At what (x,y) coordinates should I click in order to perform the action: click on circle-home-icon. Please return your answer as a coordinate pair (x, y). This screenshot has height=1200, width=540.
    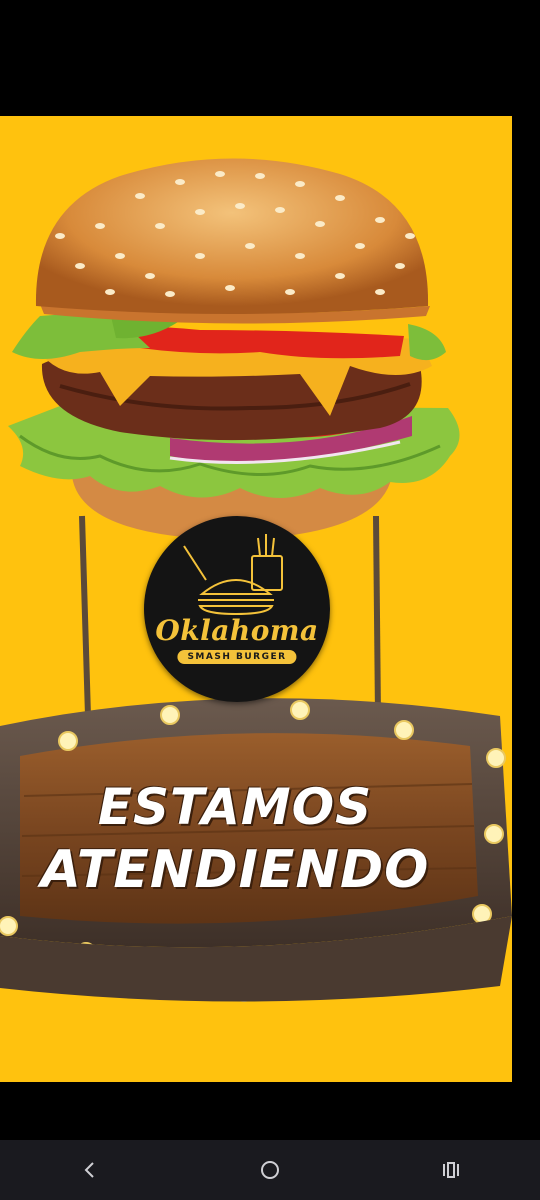
    Looking at the image, I should click on (270, 1170).